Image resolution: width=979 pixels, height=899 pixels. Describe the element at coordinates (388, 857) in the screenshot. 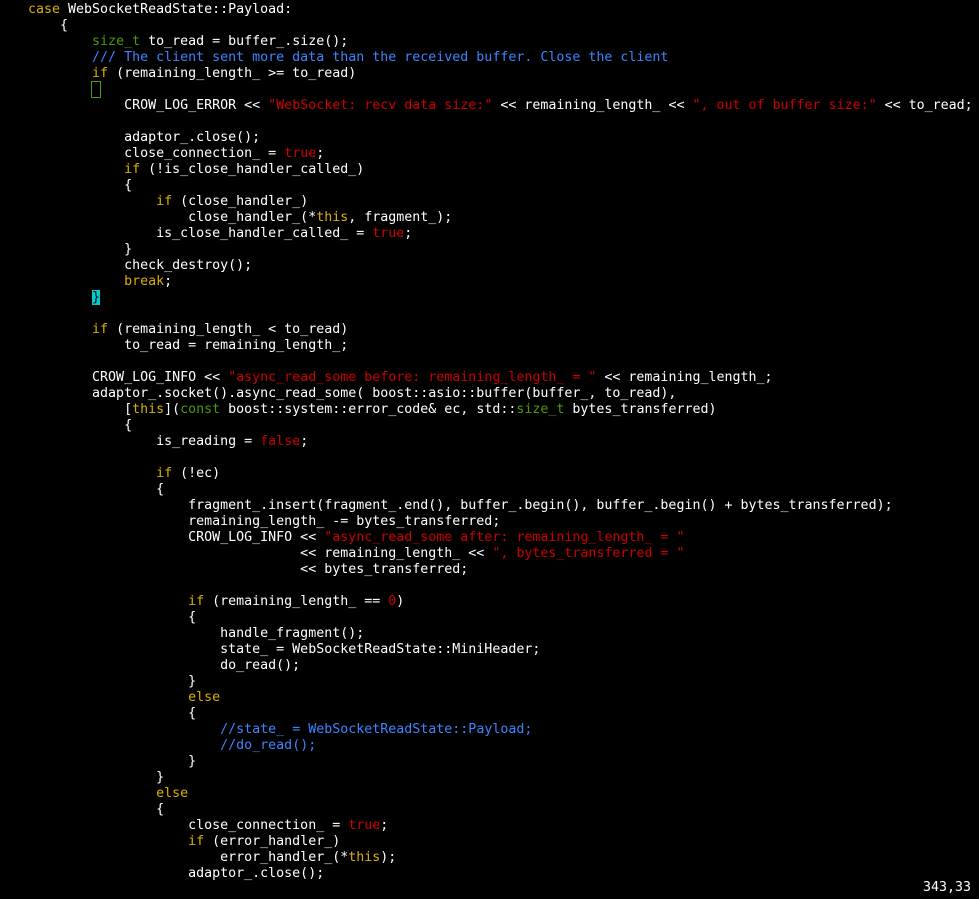

I see `code-token: );` at that location.